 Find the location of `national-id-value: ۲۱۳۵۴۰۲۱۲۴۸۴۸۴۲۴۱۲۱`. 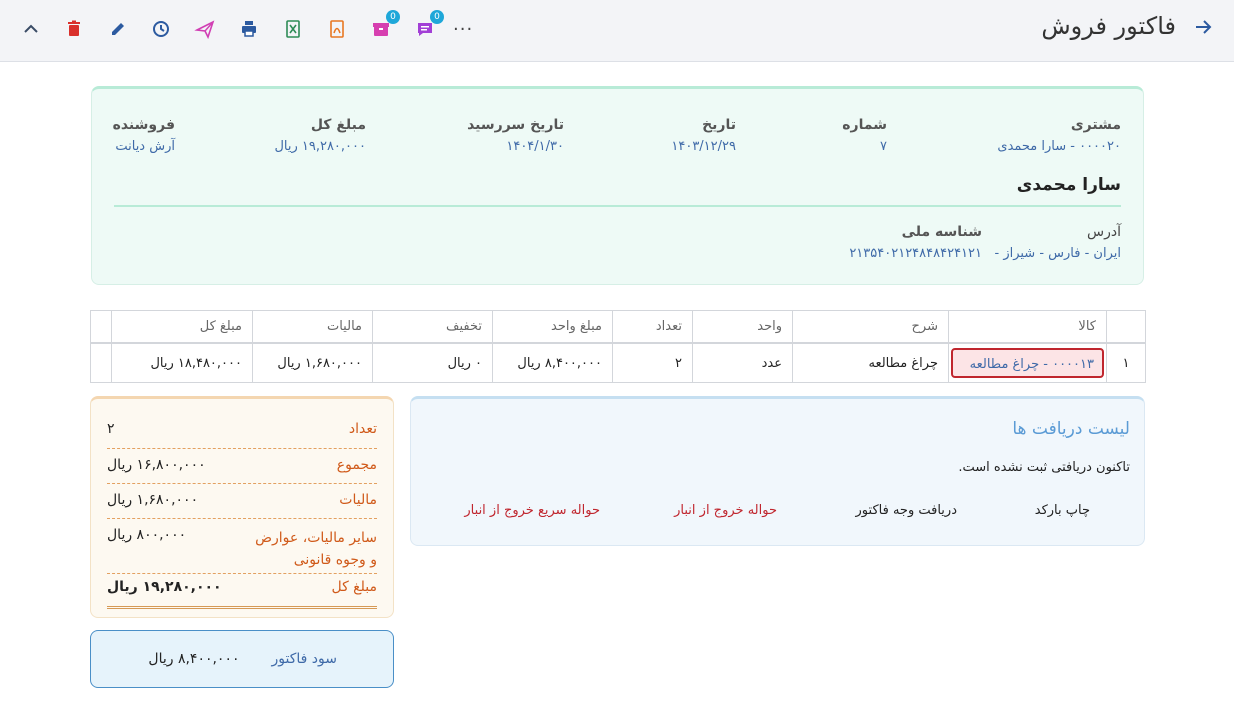

national-id-value: ۲۱۳۵۴۰۲۱۲۴۸۴۸۴۲۴۱۲۱ is located at coordinates (915, 253).